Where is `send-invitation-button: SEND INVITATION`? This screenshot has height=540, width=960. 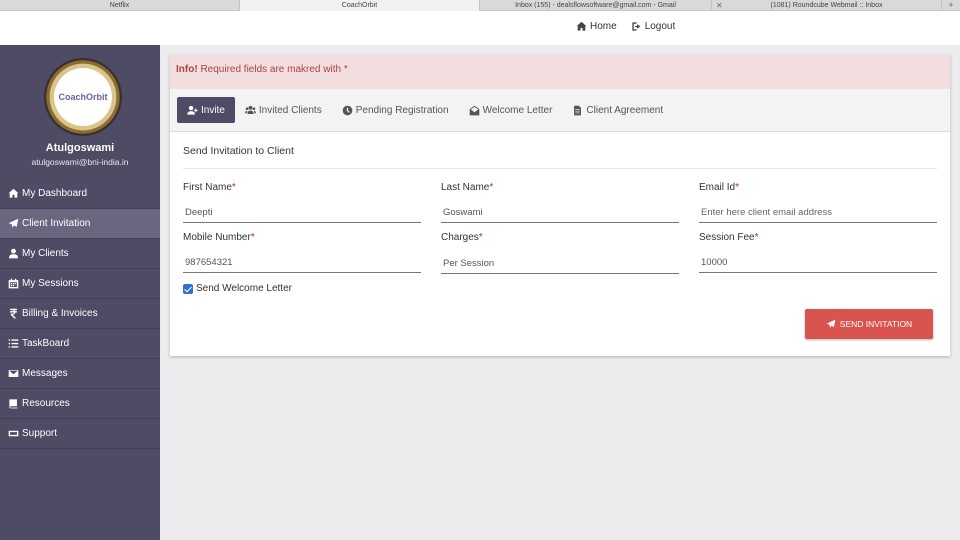
send-invitation-button: SEND INVITATION is located at coordinates (869, 324).